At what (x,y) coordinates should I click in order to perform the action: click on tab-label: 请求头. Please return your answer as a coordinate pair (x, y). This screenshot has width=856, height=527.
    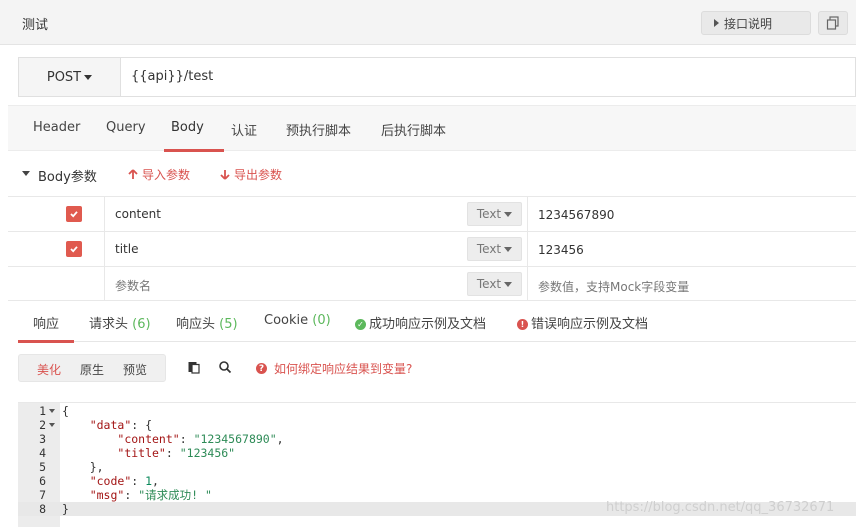
    Looking at the image, I should click on (109, 324).